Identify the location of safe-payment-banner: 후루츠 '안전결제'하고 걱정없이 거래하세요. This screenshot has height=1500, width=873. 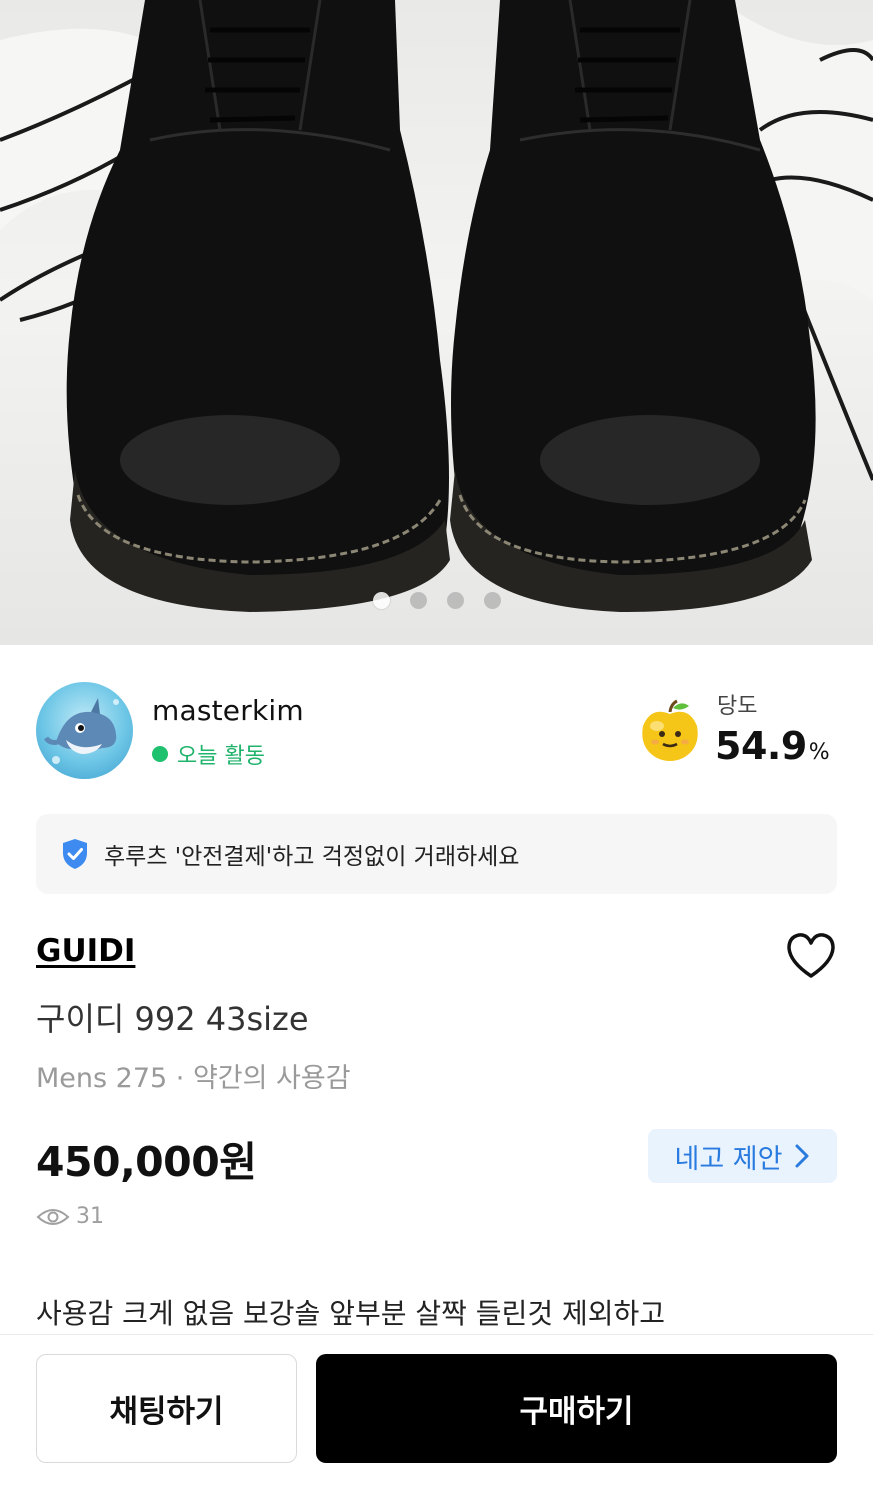
(436, 854).